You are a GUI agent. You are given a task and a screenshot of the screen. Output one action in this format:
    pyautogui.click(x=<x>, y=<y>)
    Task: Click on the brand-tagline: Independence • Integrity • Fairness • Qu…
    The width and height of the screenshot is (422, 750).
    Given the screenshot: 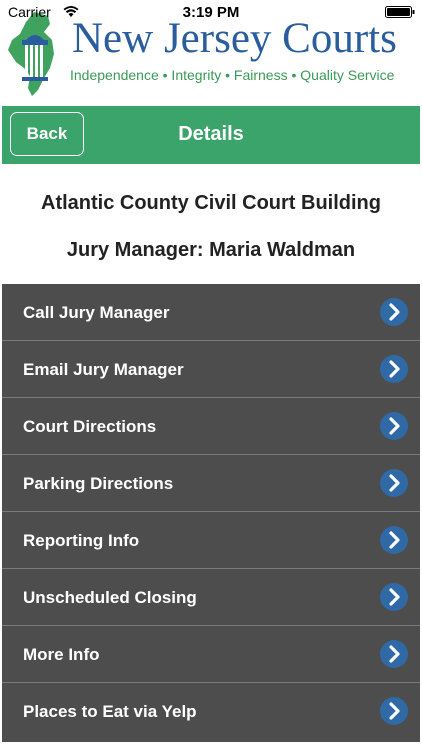 What is the action you would take?
    pyautogui.click(x=232, y=75)
    